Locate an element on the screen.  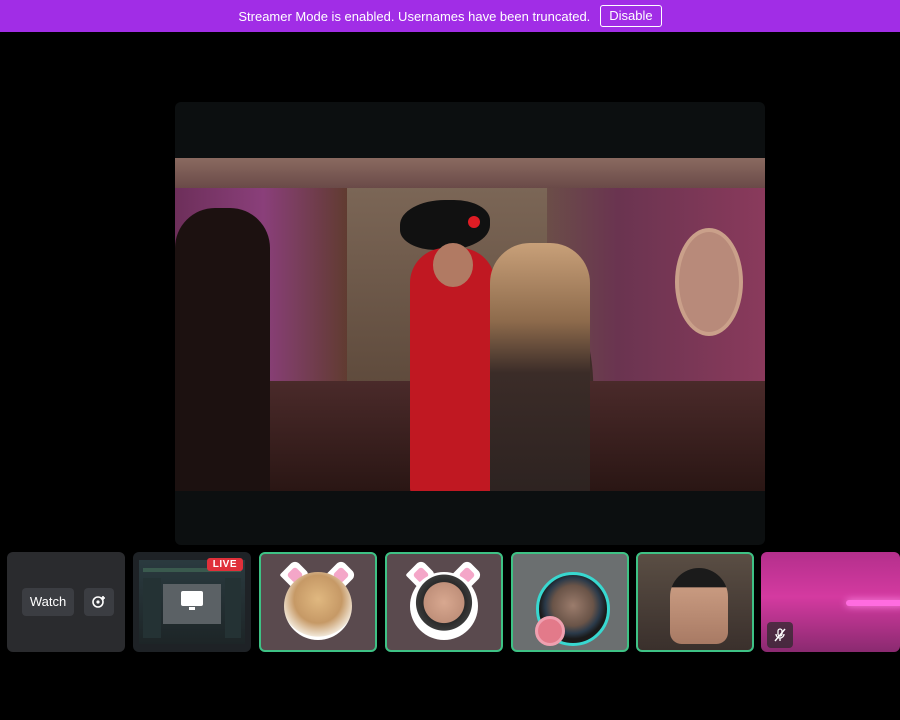
participant-tile-bearded-avatar is located at coordinates (570, 602).